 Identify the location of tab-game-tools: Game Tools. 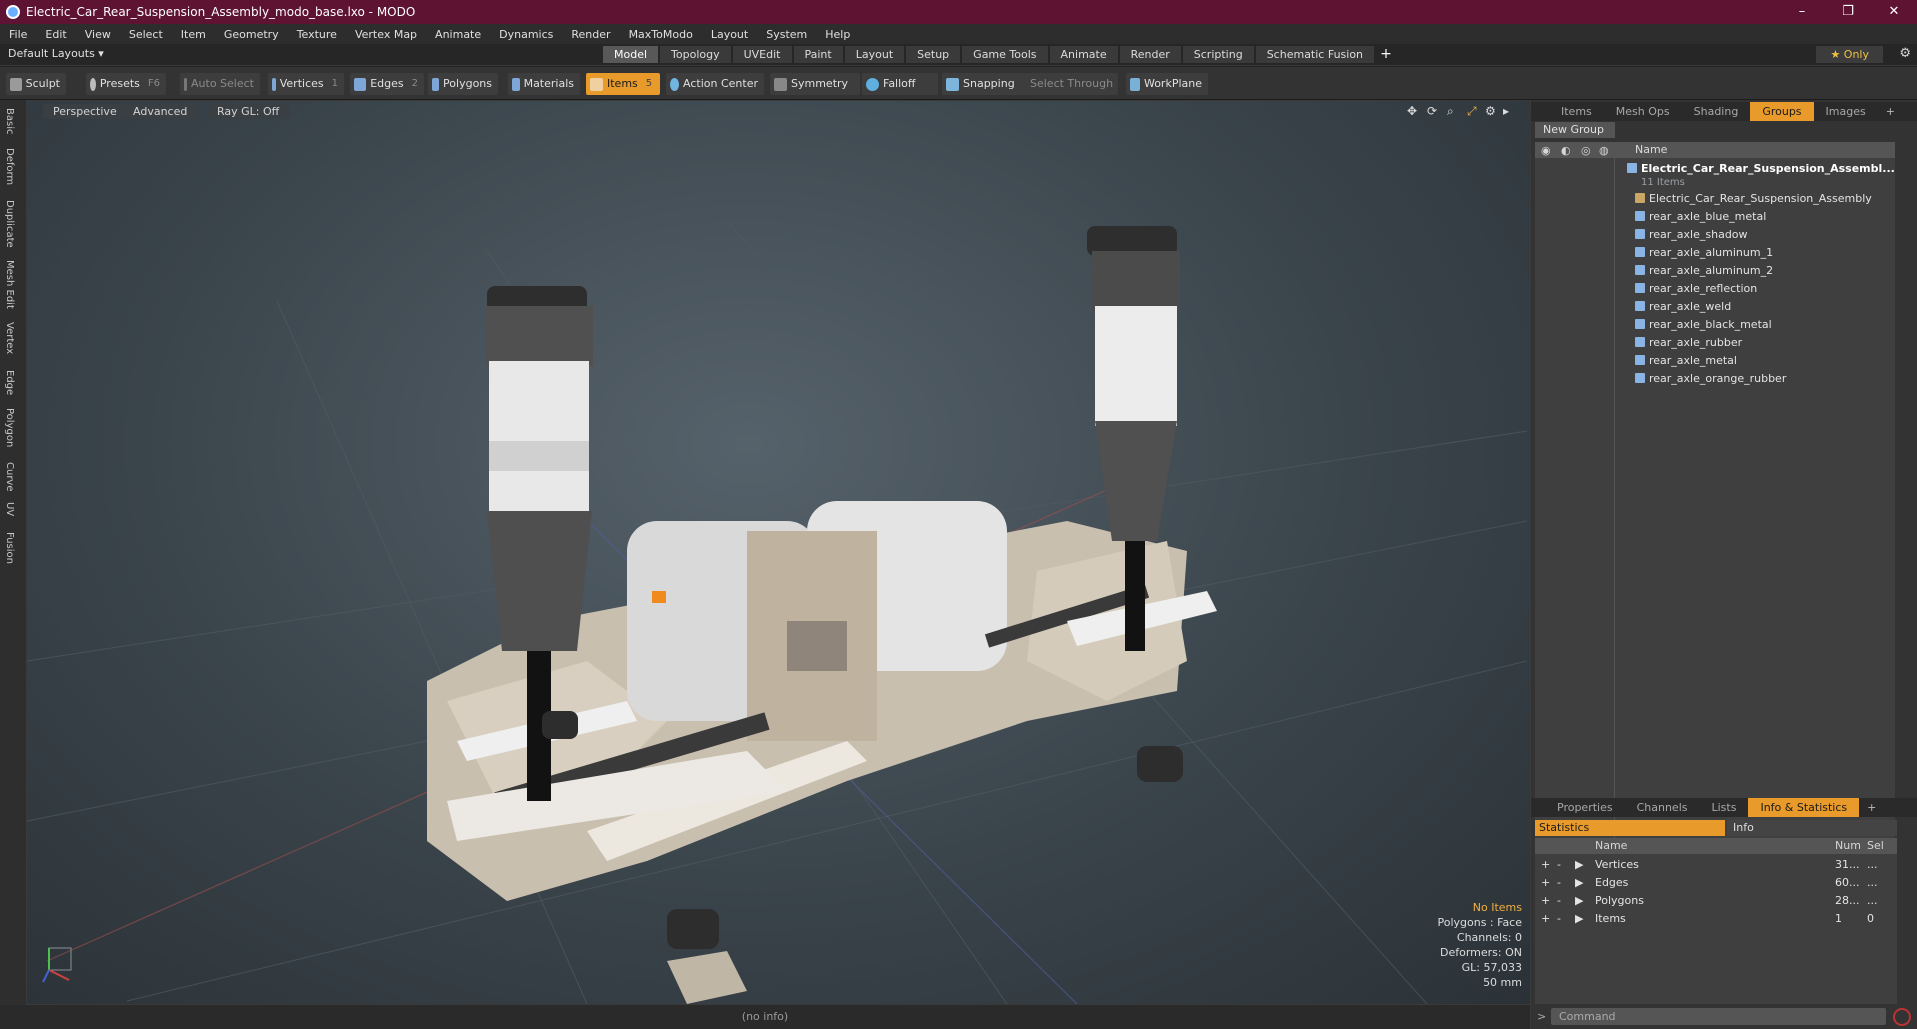
(1005, 54).